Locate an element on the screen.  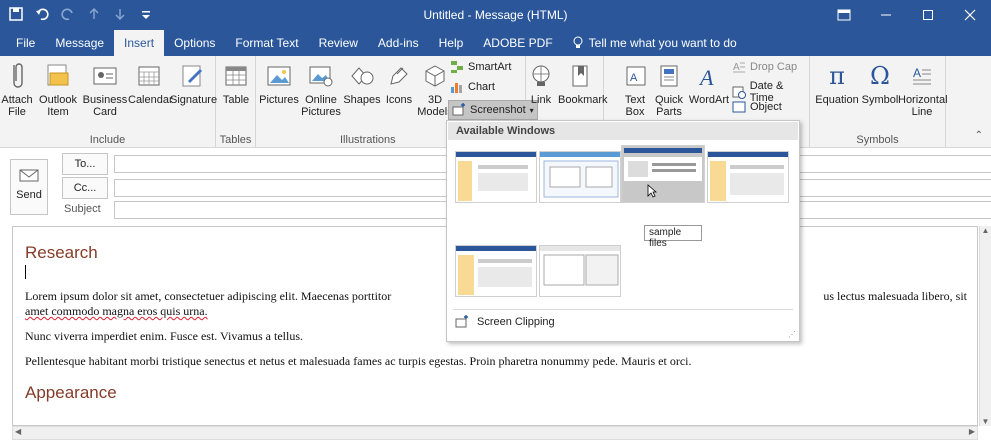
outlook-item-label-2: Item is located at coordinates (58, 112).